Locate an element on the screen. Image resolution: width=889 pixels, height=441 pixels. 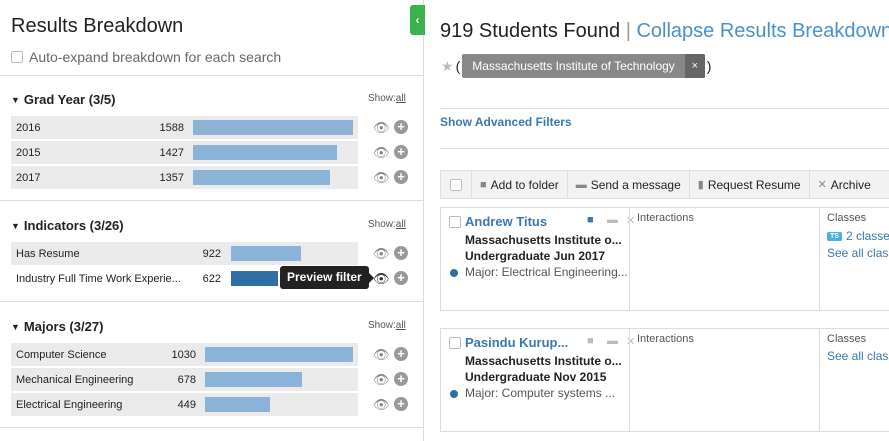
star-icon: ★ is located at coordinates (447, 66).